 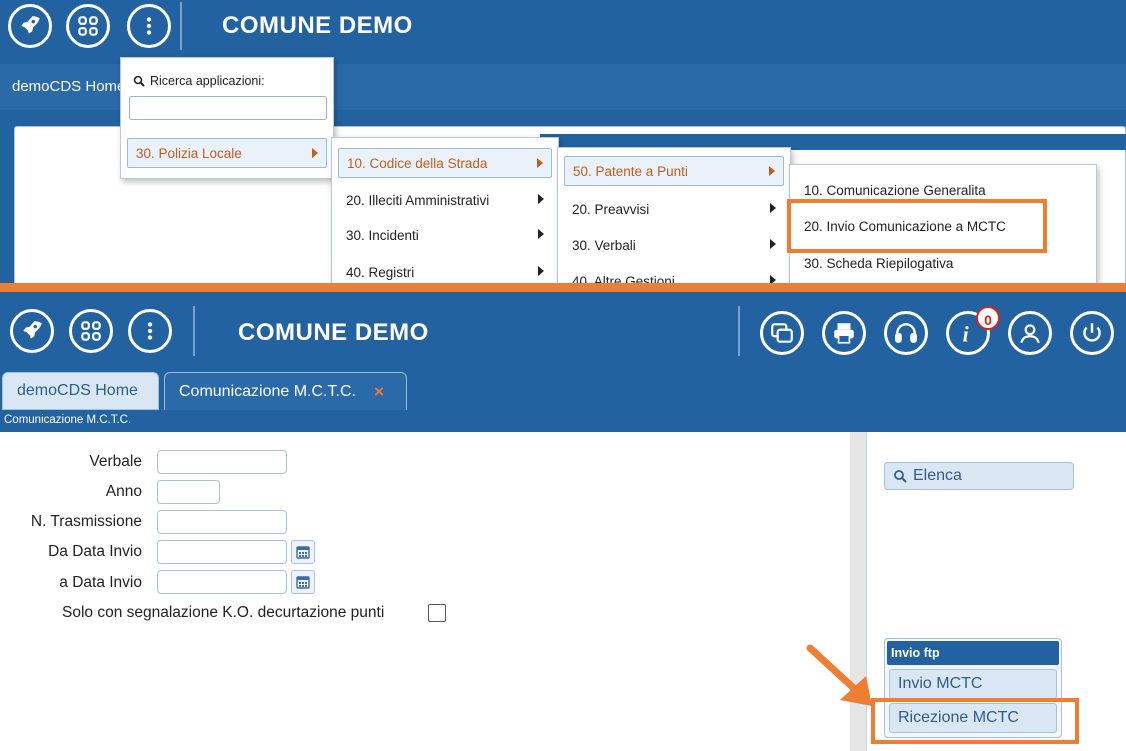 What do you see at coordinates (95, 551) in the screenshot?
I see `label-da-data-invio: Da Data Invio` at bounding box center [95, 551].